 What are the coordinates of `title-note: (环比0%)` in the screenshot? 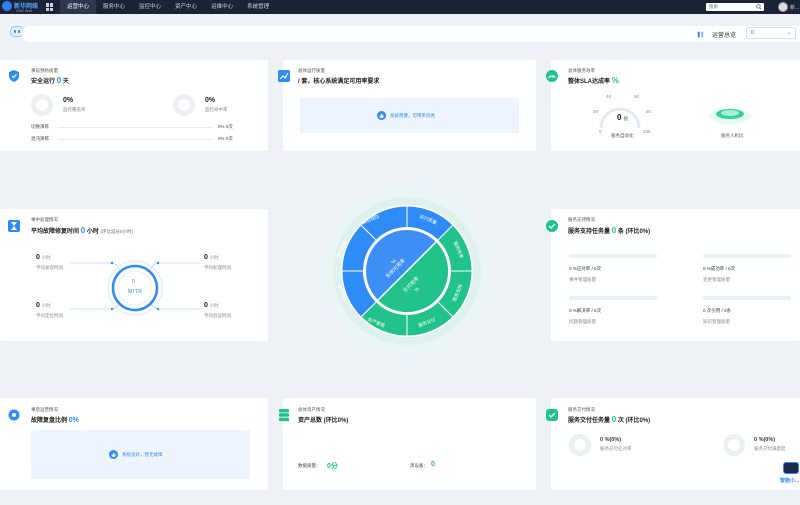 It's located at (638, 232).